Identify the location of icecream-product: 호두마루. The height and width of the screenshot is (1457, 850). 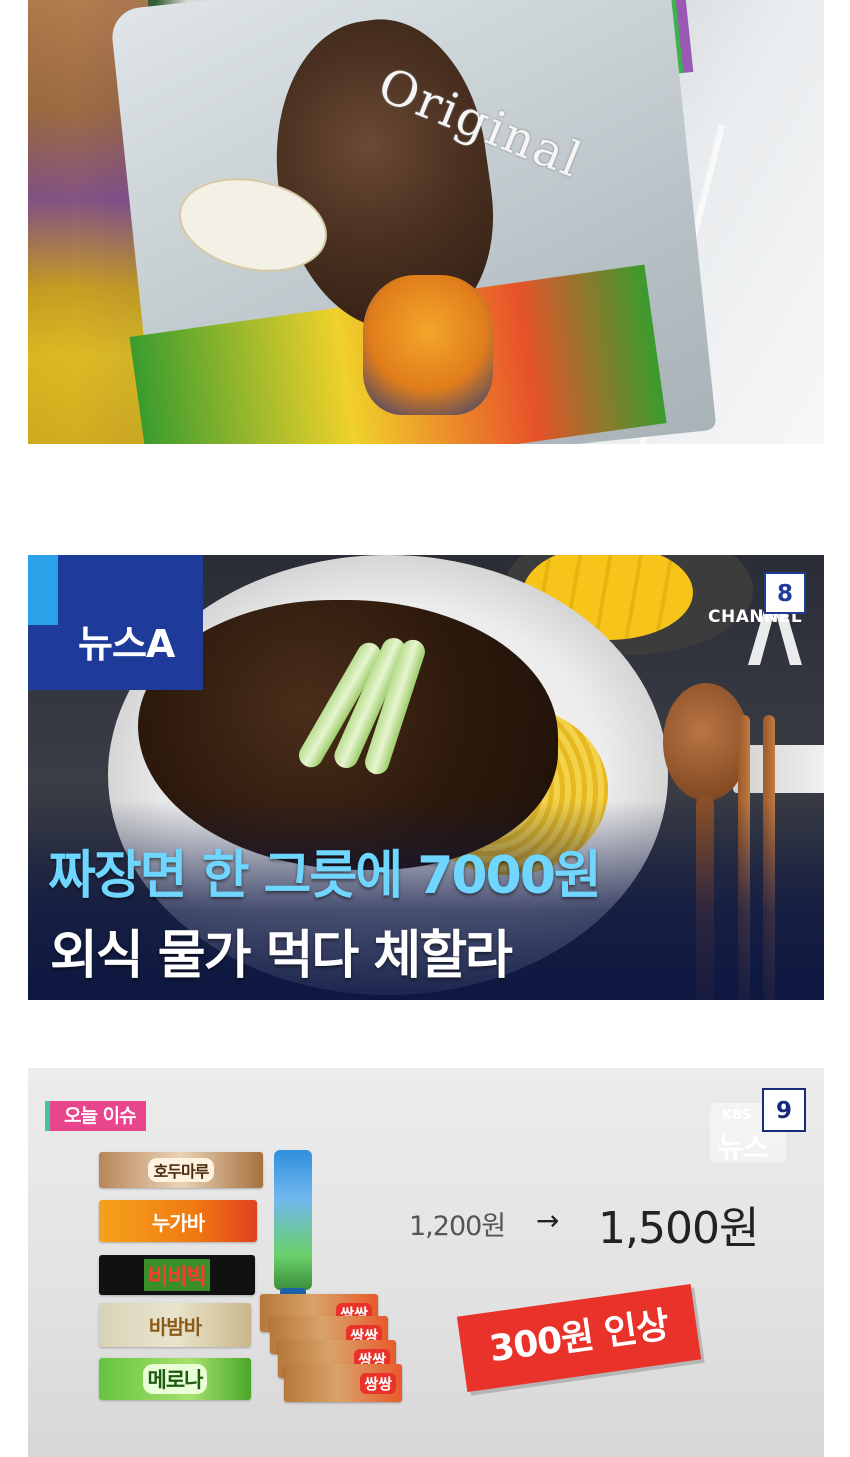
(181, 1170).